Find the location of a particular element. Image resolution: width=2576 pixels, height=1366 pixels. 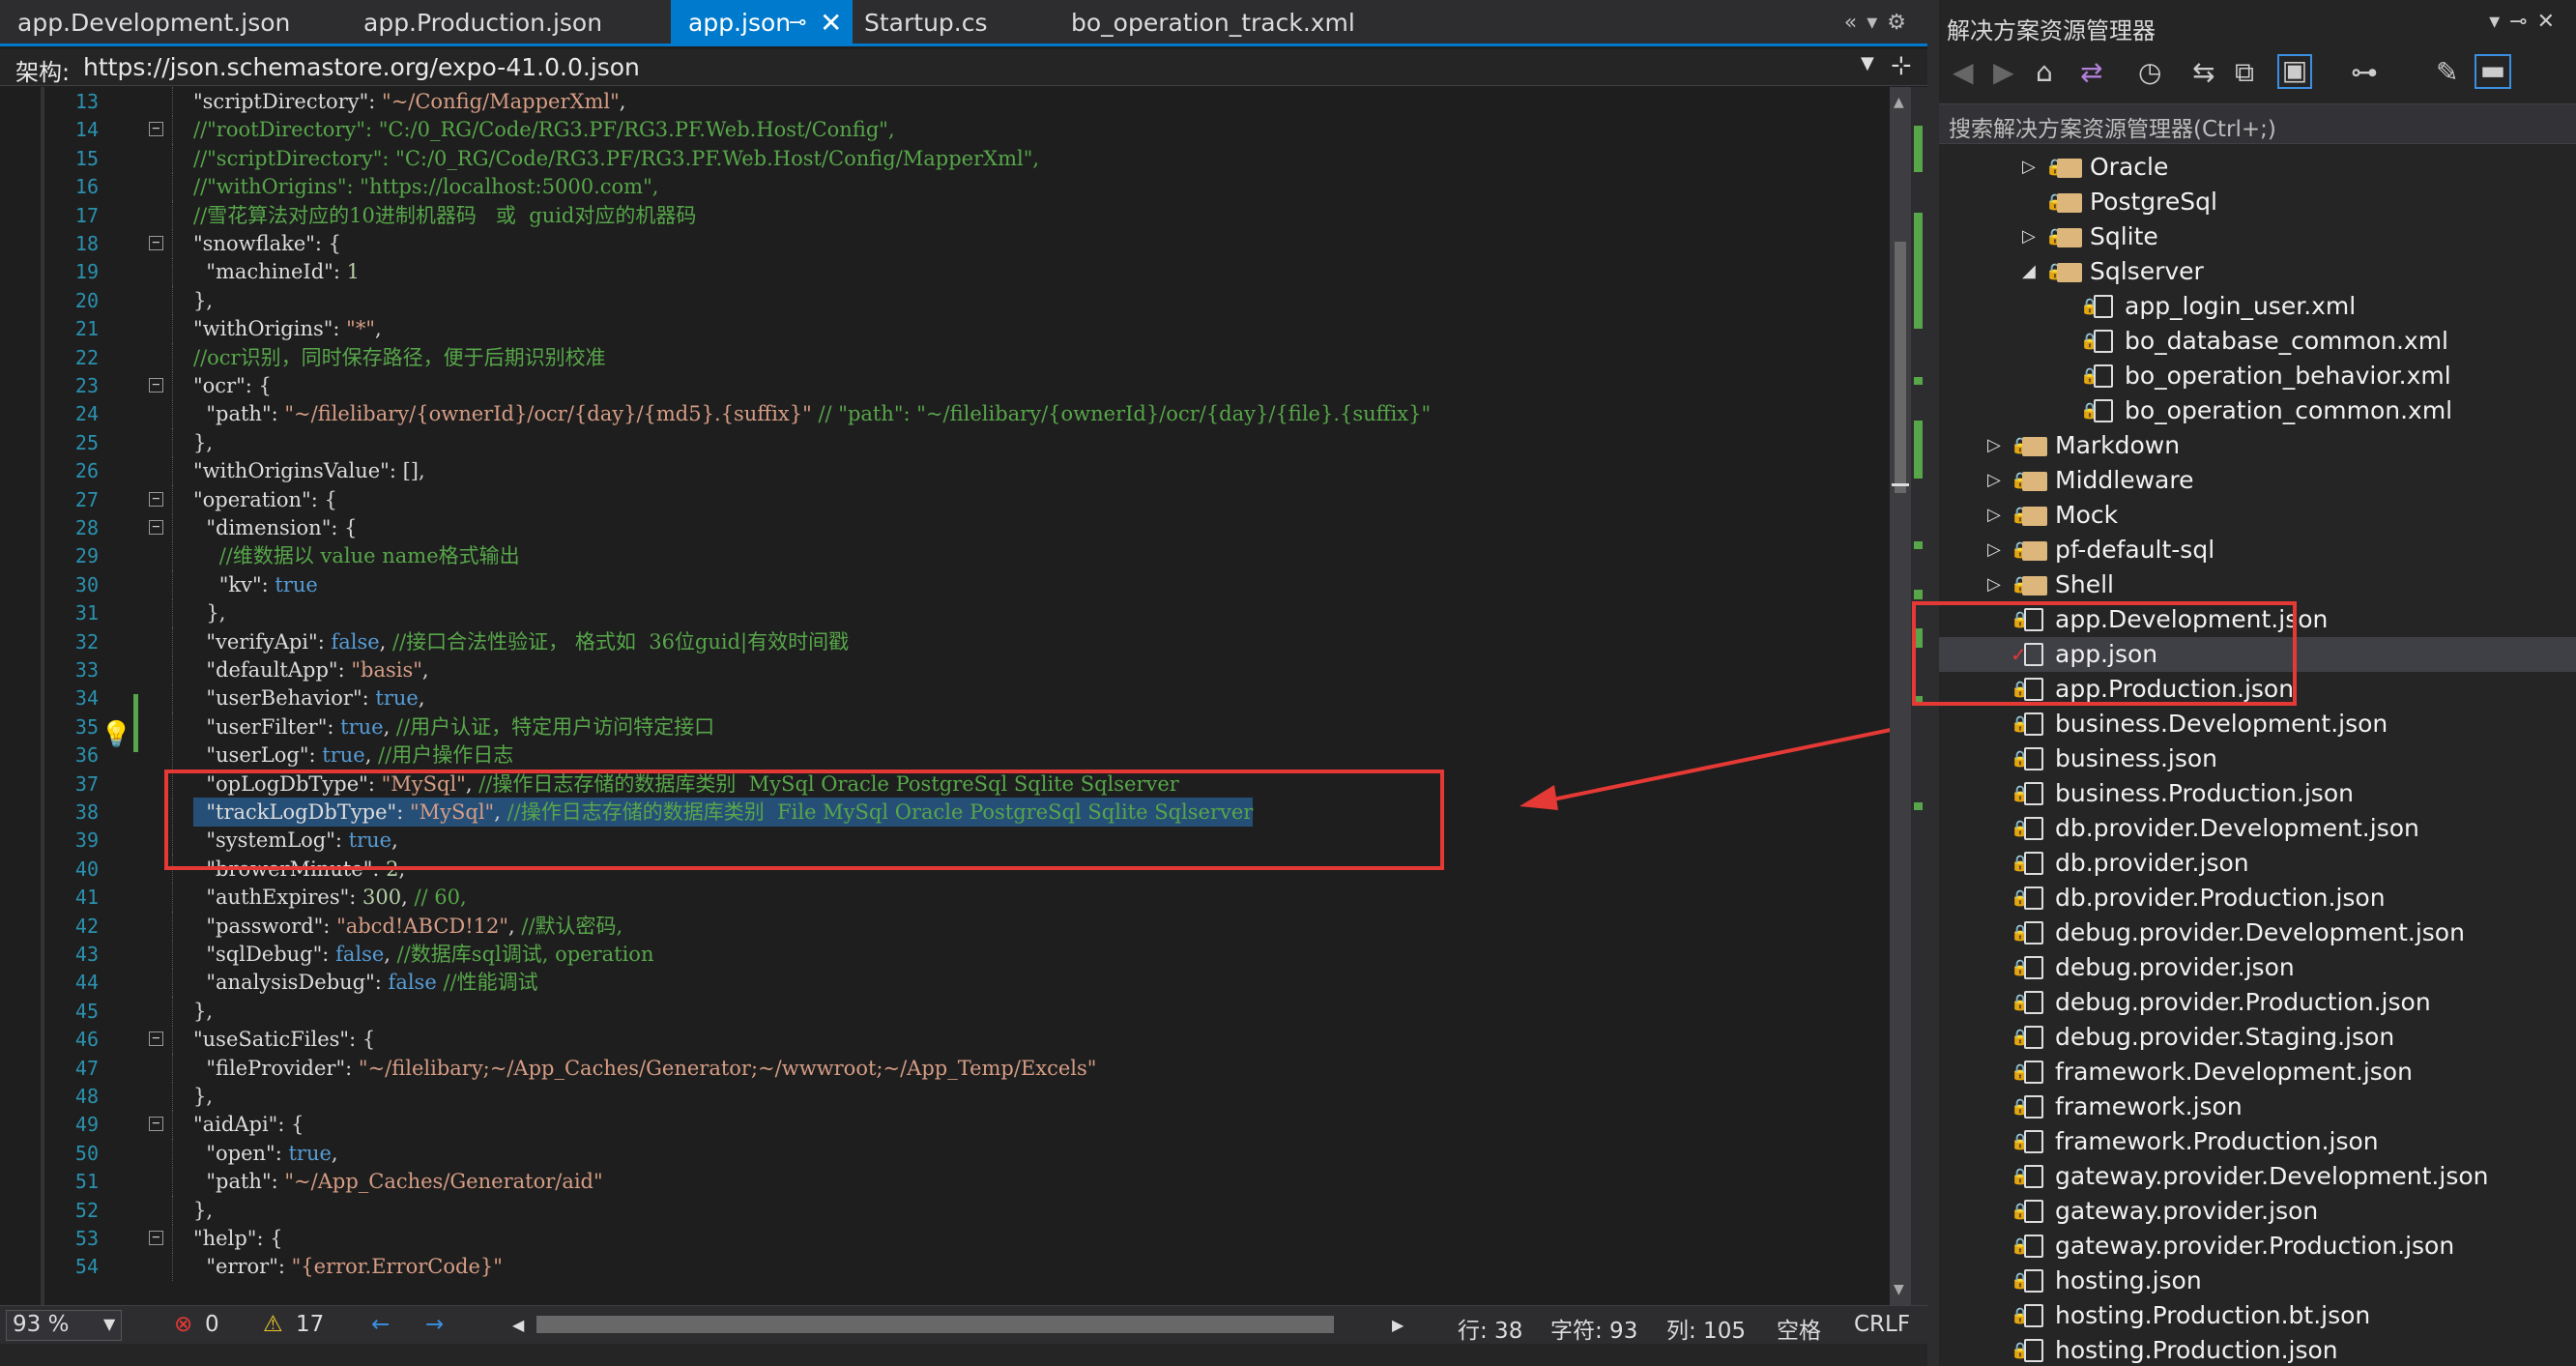

code-line: 19 "machineId": 1 is located at coordinates (945, 272).